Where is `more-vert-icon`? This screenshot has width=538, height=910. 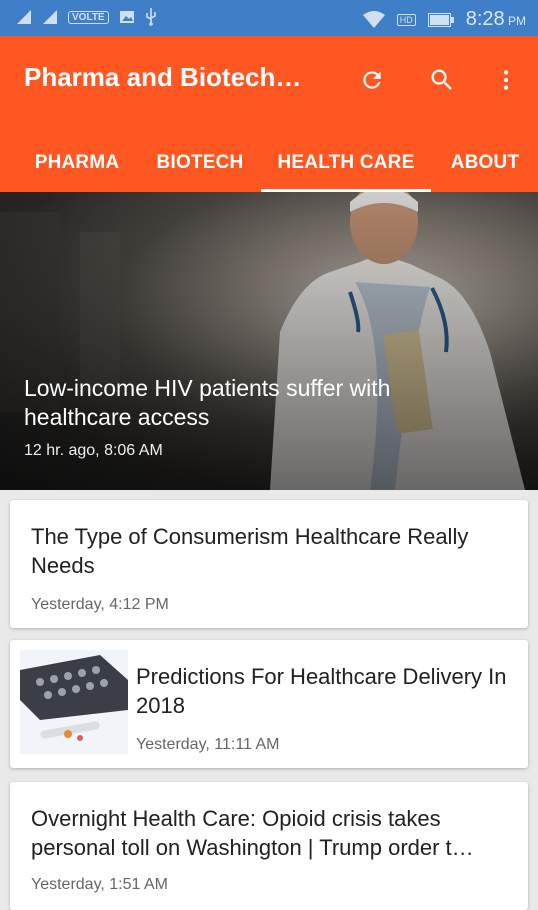
more-vert-icon is located at coordinates (506, 80).